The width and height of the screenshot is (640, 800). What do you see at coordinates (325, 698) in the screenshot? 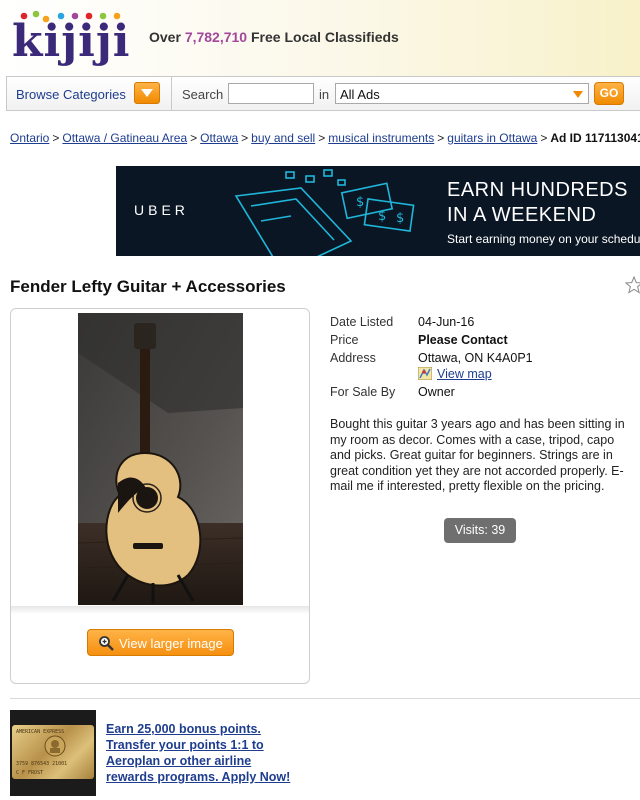
I see `section-divider` at bounding box center [325, 698].